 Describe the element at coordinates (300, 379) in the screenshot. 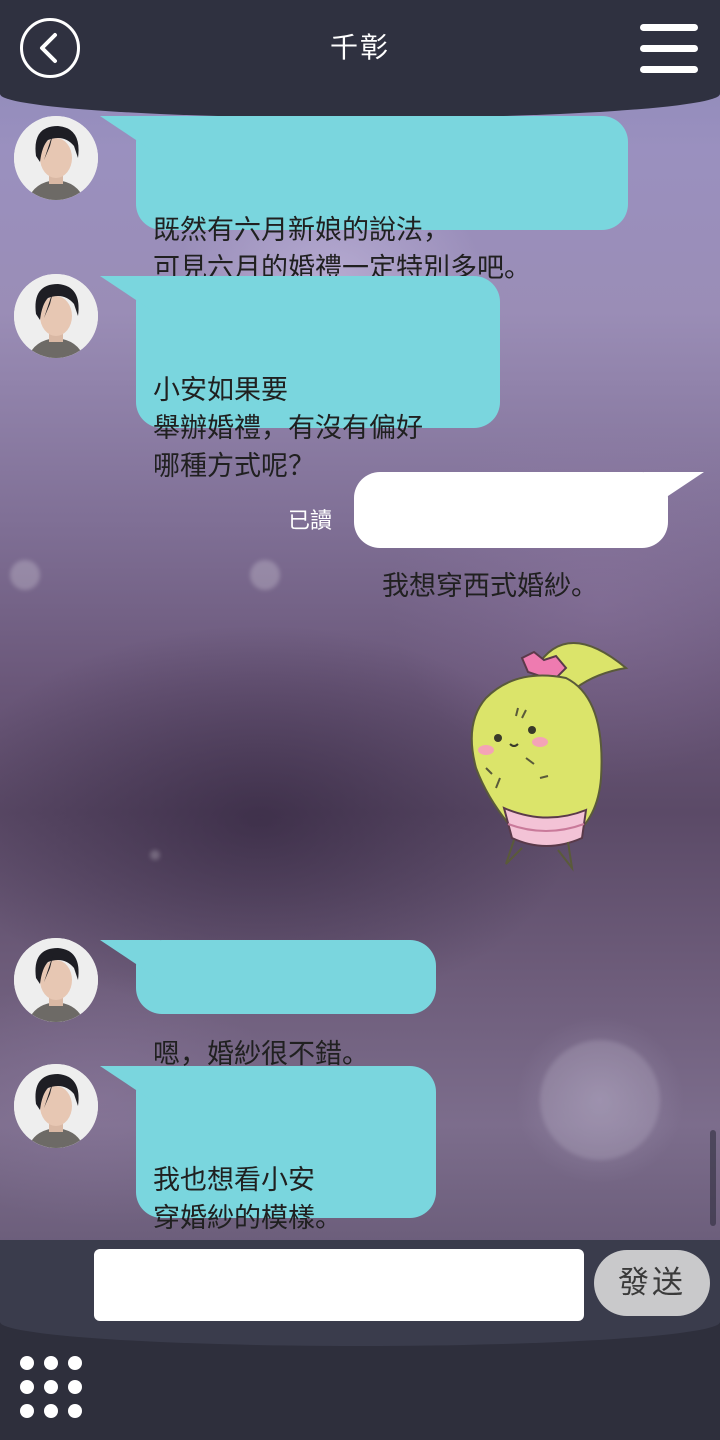

I see `contact-message-bubble: 小安如果要 舉辦婚禮，有沒有偏好 哪種方式呢？` at that location.